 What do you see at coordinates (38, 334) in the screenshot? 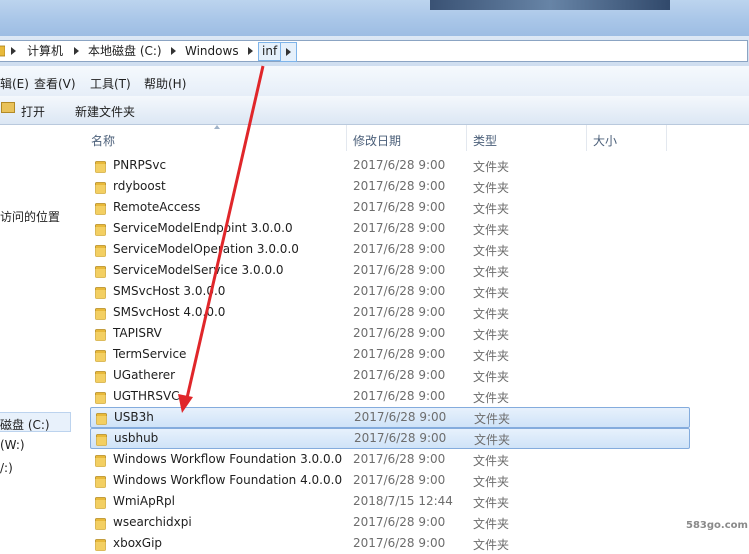
I see `navigation-pane: 访问的位置 磁盘 (C:) (W:) /:)` at bounding box center [38, 334].